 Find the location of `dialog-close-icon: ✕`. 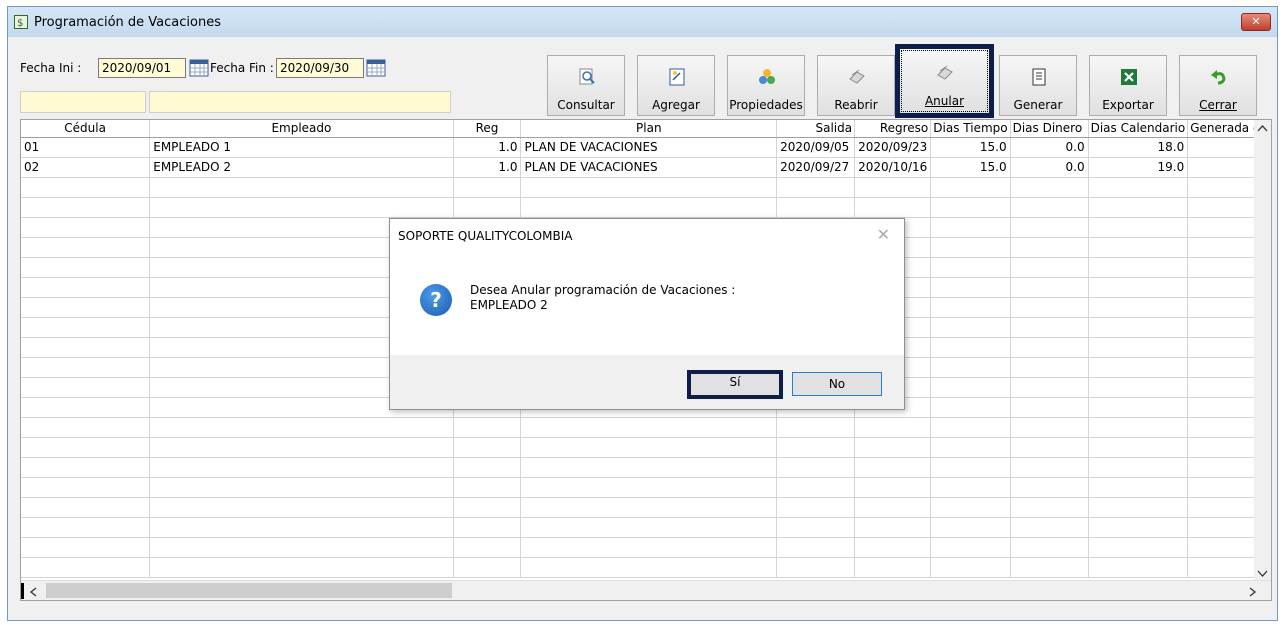

dialog-close-icon: ✕ is located at coordinates (883, 234).